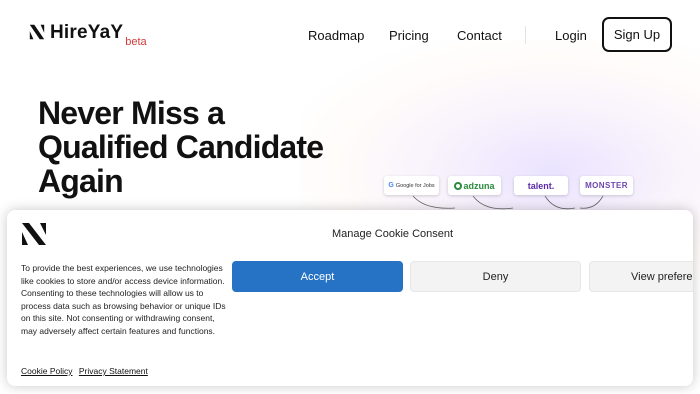  I want to click on hero-title: Never Miss a Qualified Candidate Again, so click(198, 147).